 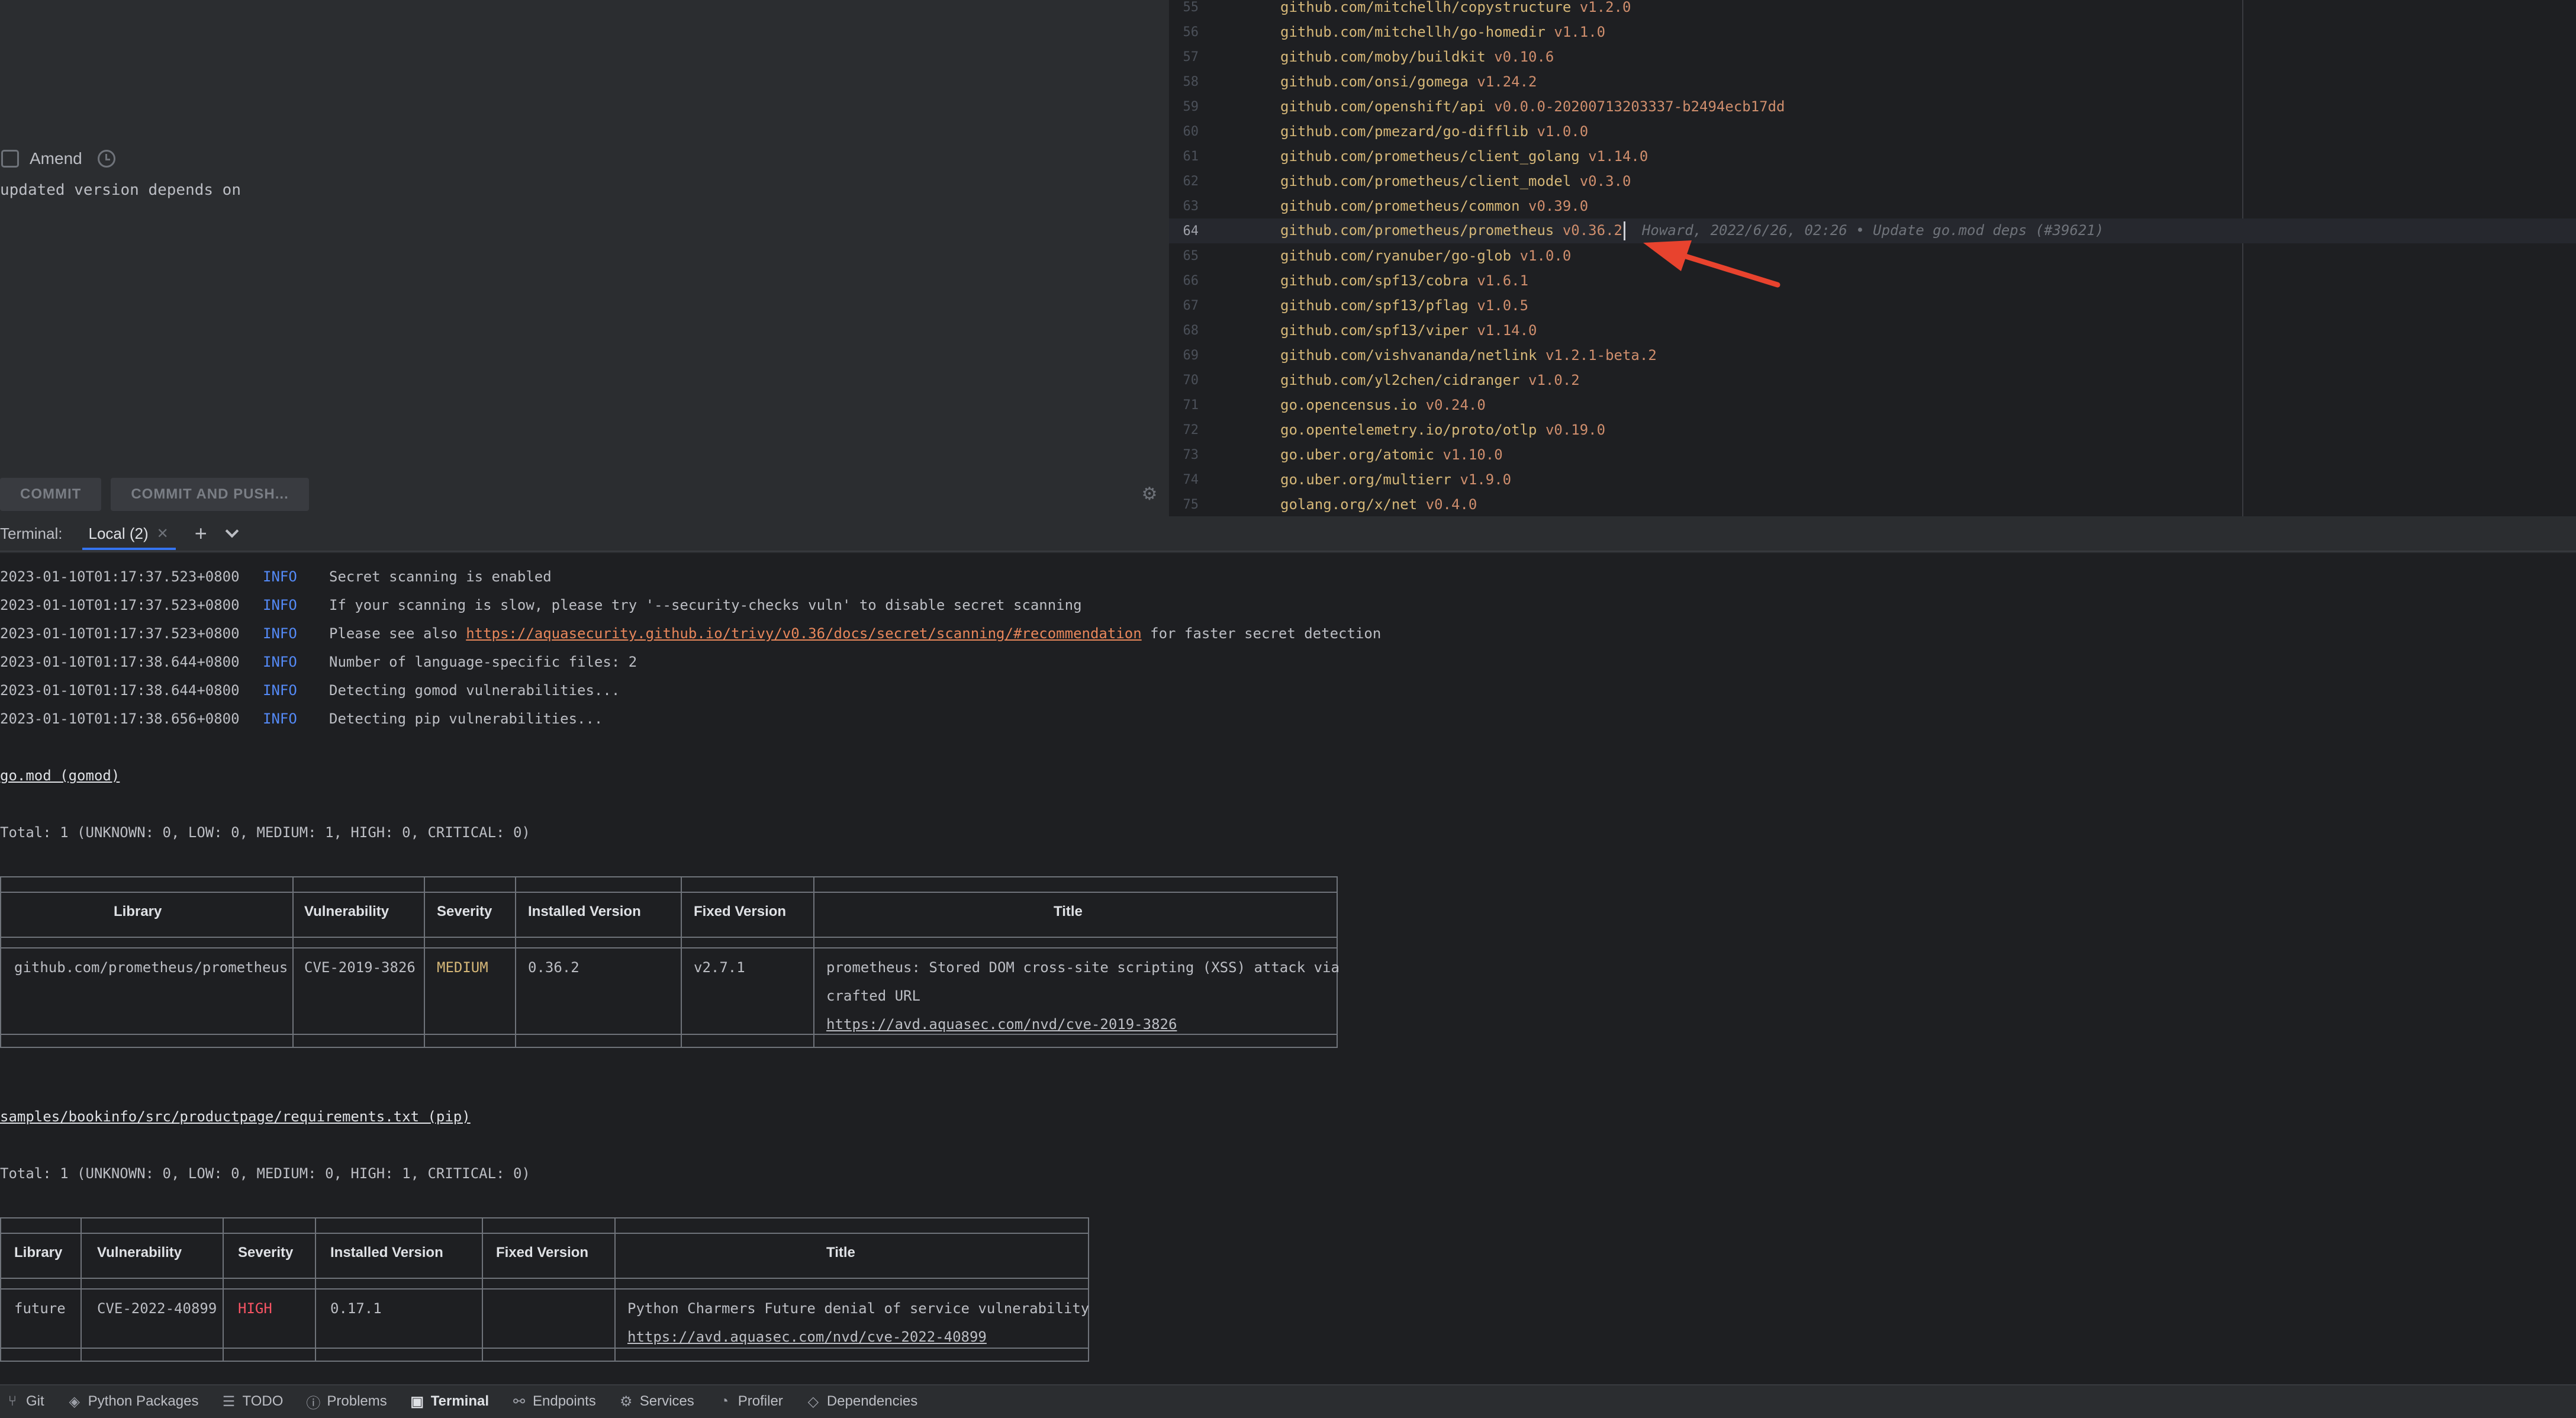 What do you see at coordinates (1149, 494) in the screenshot?
I see `gear-icon: ⚙` at bounding box center [1149, 494].